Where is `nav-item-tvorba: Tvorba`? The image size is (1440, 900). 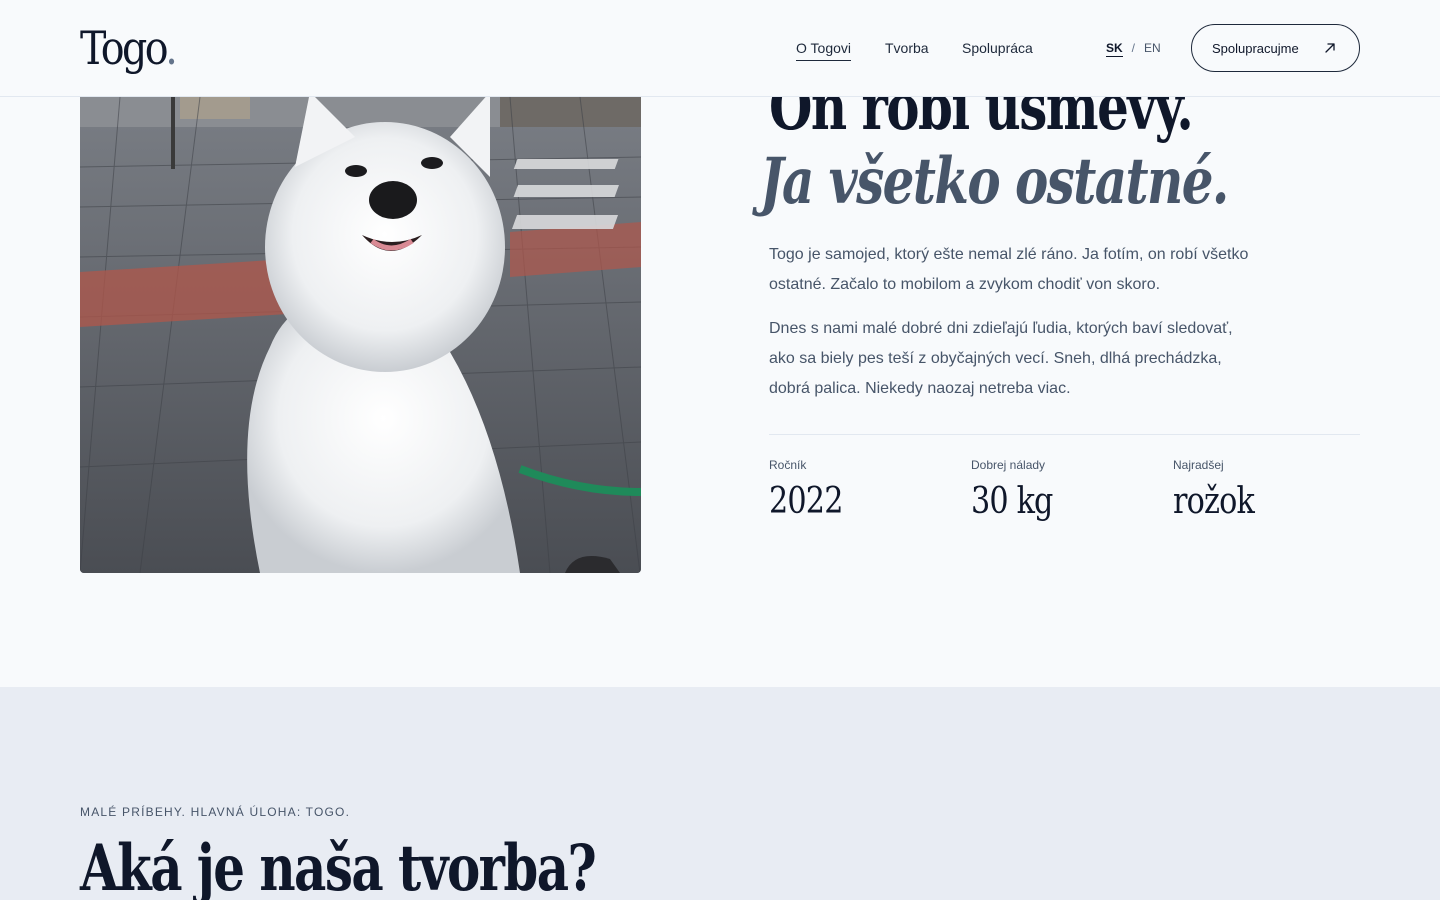 nav-item-tvorba: Tvorba is located at coordinates (907, 48).